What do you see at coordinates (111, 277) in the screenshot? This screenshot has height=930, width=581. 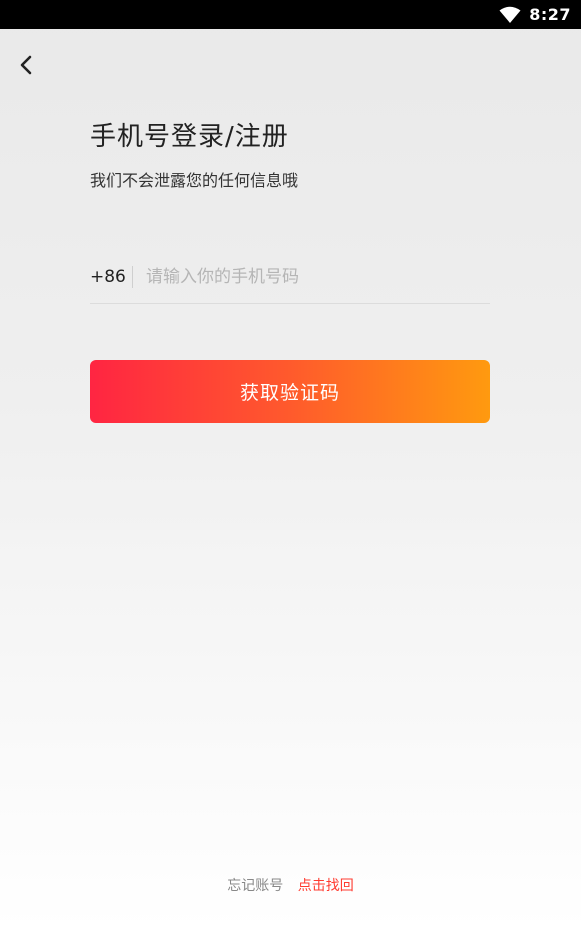 I see `country-code: +86` at bounding box center [111, 277].